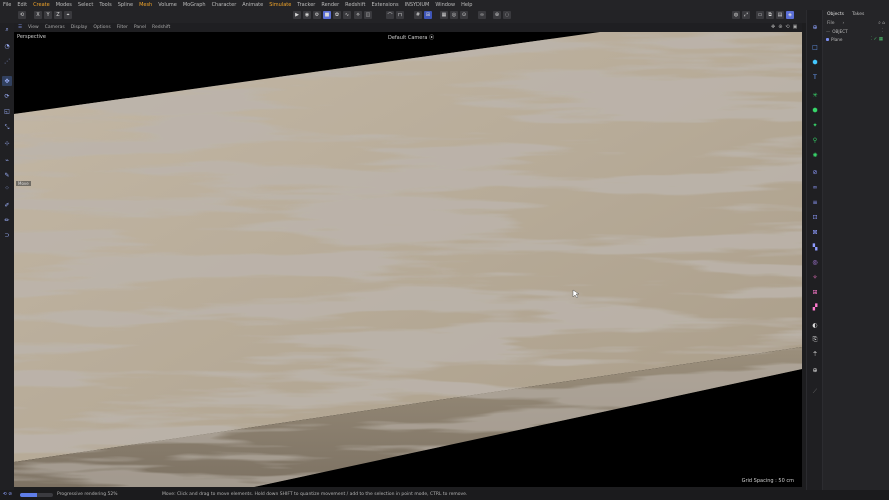 The image size is (889, 500). What do you see at coordinates (497, 15) in the screenshot?
I see `keyframe-icon: ⊛` at bounding box center [497, 15].